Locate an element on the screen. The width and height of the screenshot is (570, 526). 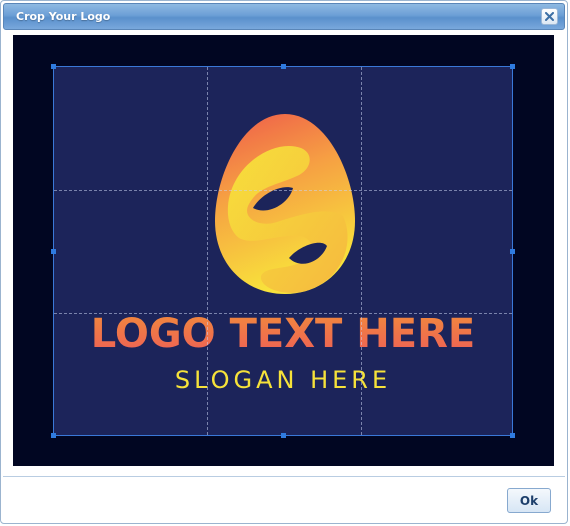
crop-handle-bottom-right is located at coordinates (512, 435).